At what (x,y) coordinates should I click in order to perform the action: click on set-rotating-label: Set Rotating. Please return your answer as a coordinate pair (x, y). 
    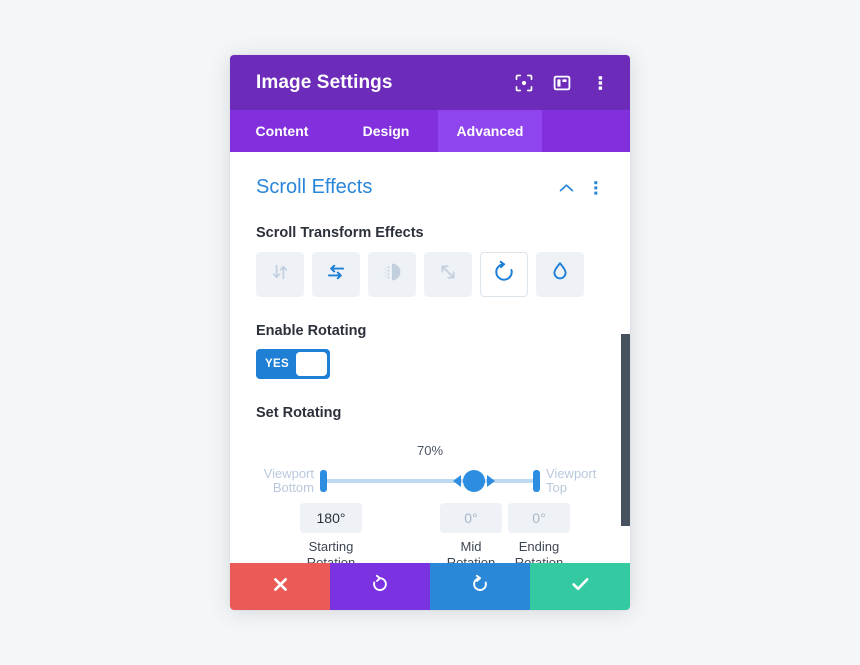
    Looking at the image, I should click on (299, 413).